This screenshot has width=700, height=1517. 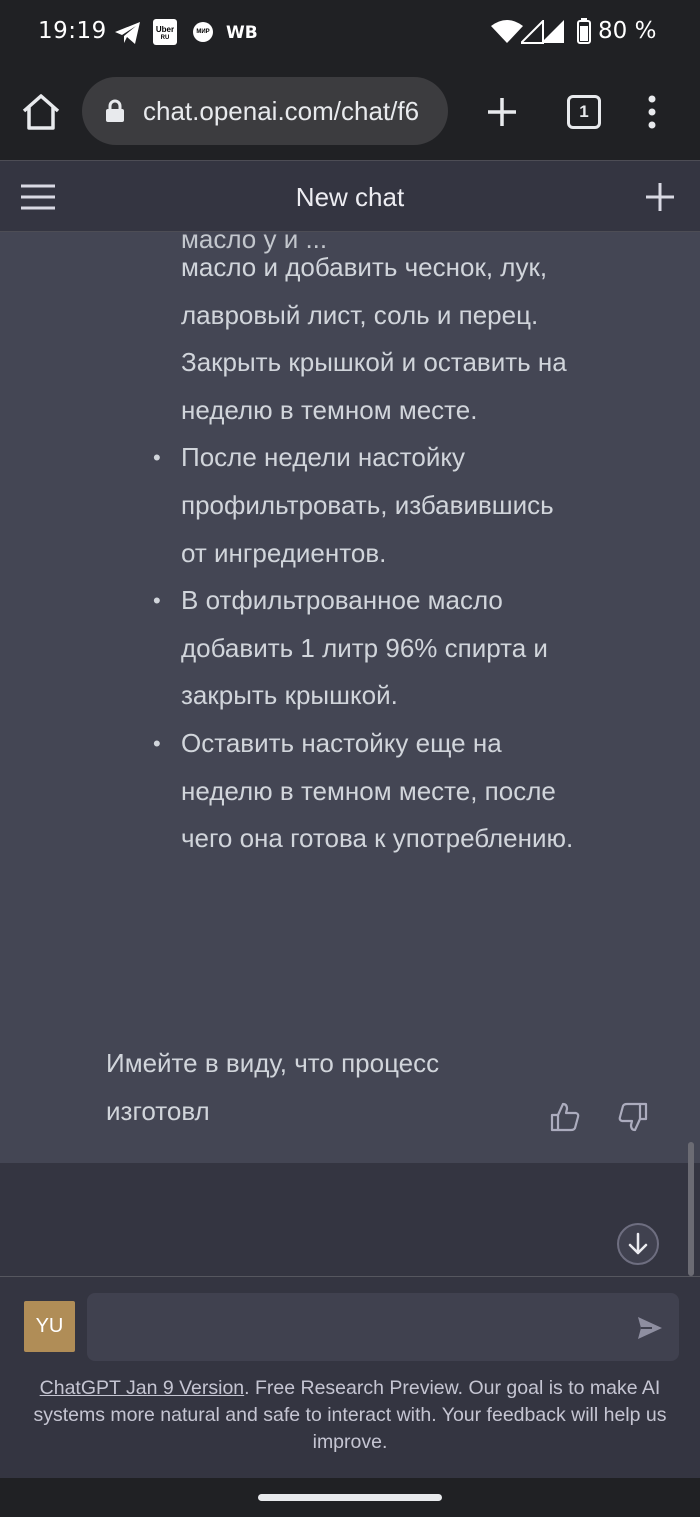 I want to click on overflow-menu-icon, so click(x=652, y=112).